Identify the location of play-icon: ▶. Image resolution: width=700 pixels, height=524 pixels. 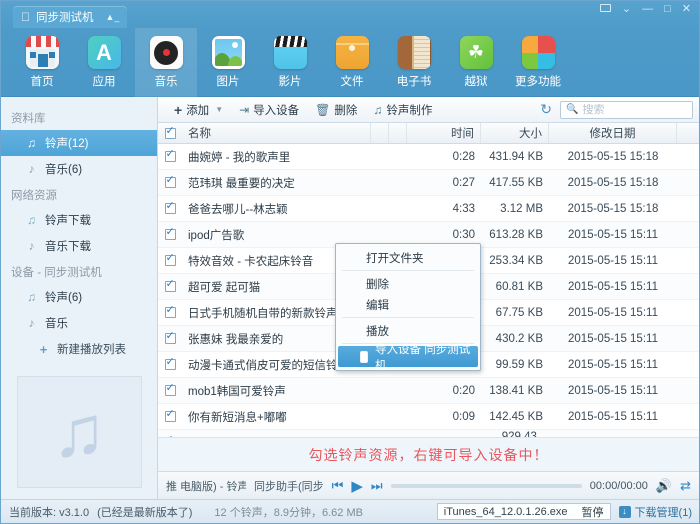
(357, 486).